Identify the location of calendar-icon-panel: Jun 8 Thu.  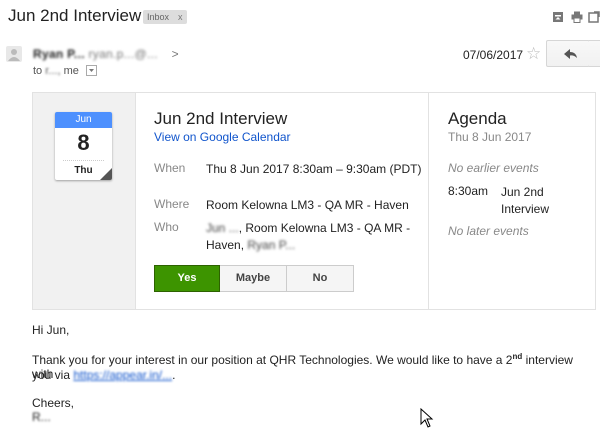
(84, 201).